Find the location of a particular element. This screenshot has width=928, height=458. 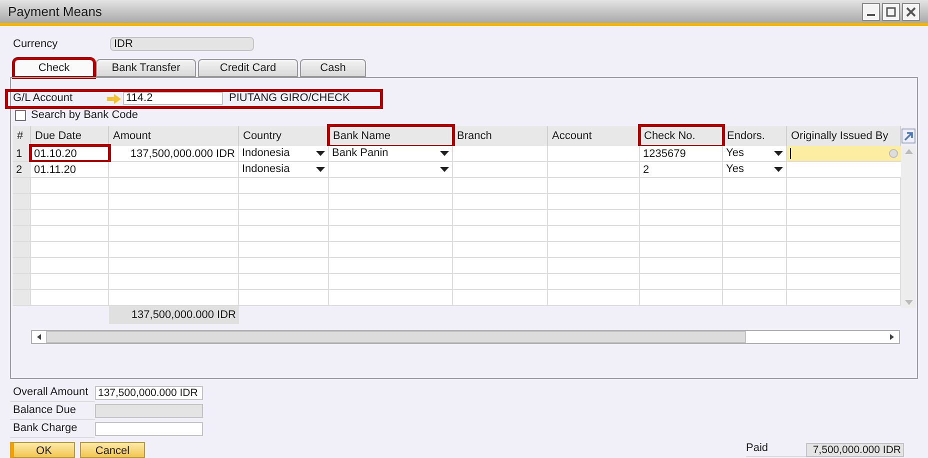

checkbox is located at coordinates (20, 115).